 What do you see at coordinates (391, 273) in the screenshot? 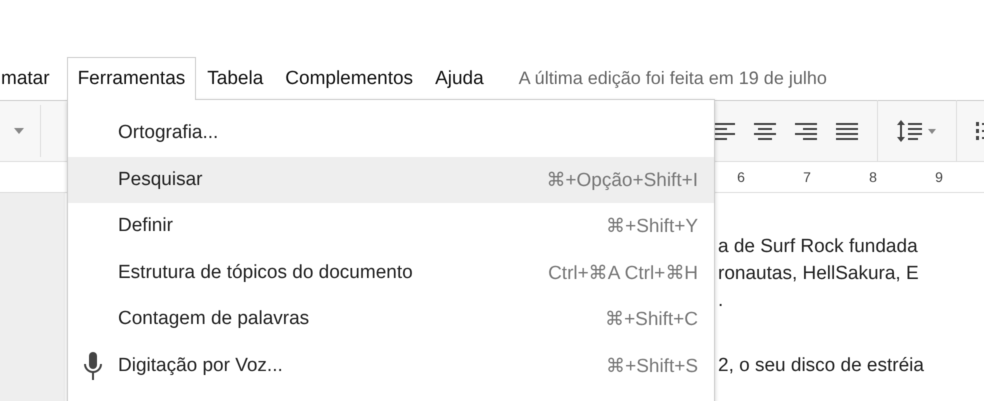
I see `menu-option: Estrutura de tópicos do documento Ctrl+⌘A Ctrl+⌘H` at bounding box center [391, 273].